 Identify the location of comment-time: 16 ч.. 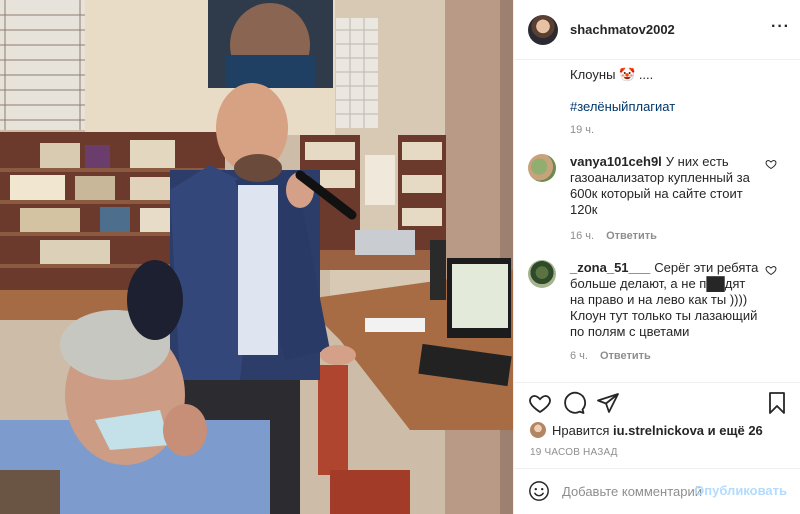
(582, 236).